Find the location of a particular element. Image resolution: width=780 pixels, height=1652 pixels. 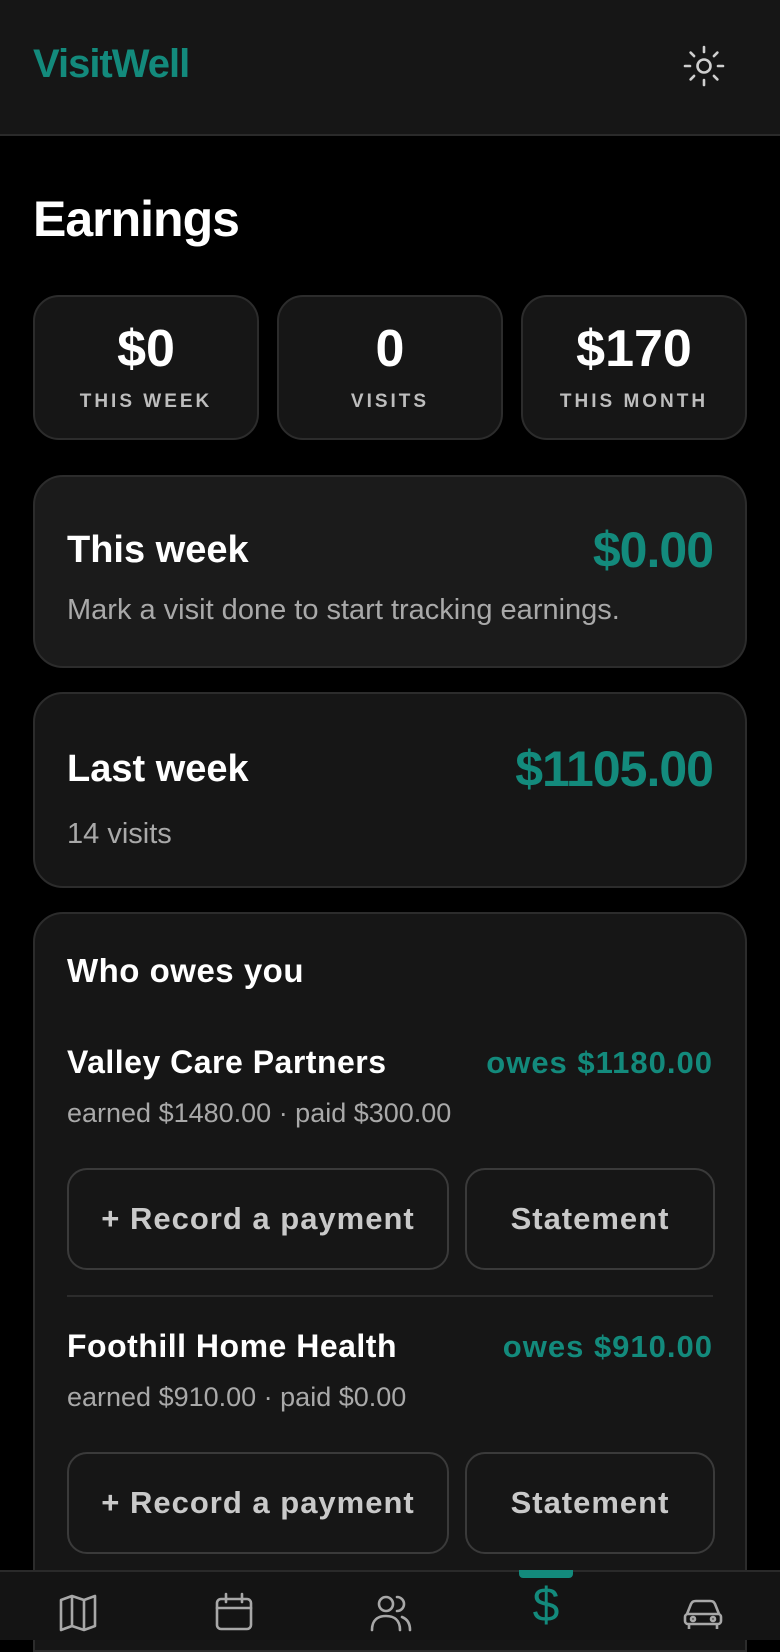

stat-visits: 0 VISITS is located at coordinates (390, 367).